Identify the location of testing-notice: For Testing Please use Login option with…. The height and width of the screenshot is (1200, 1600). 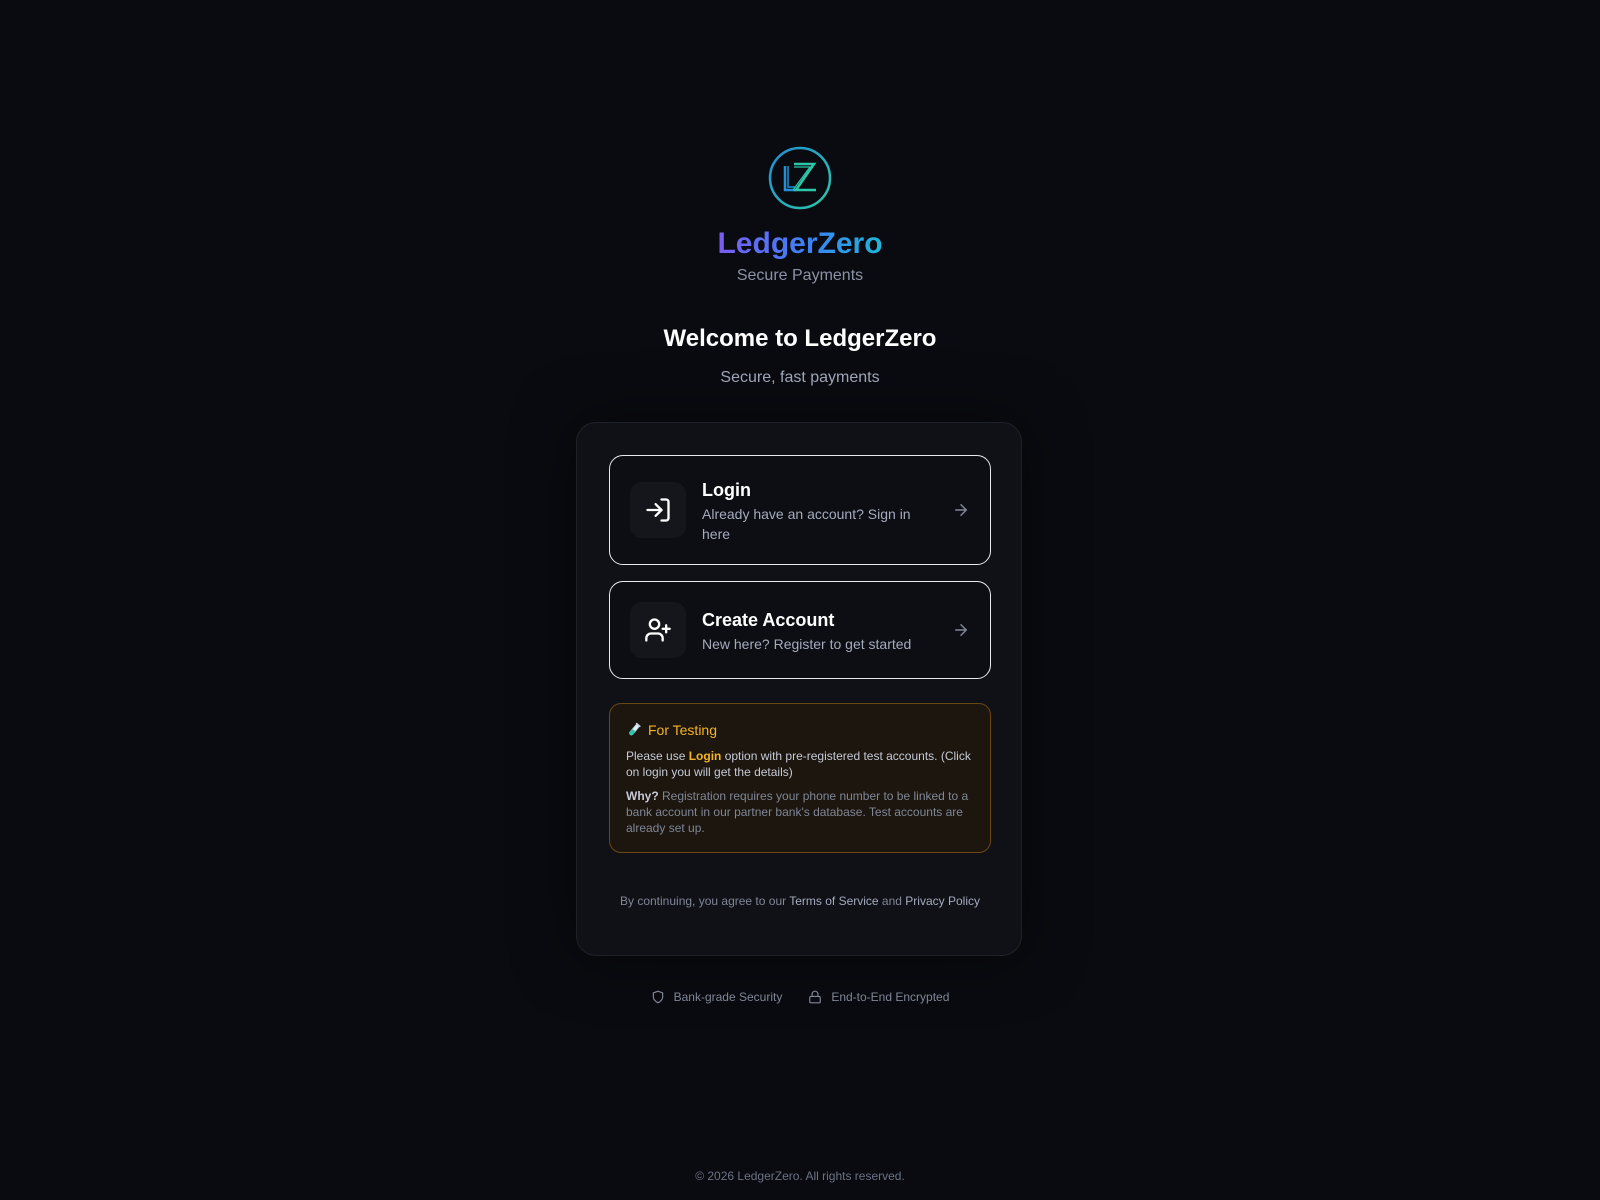
(800, 778).